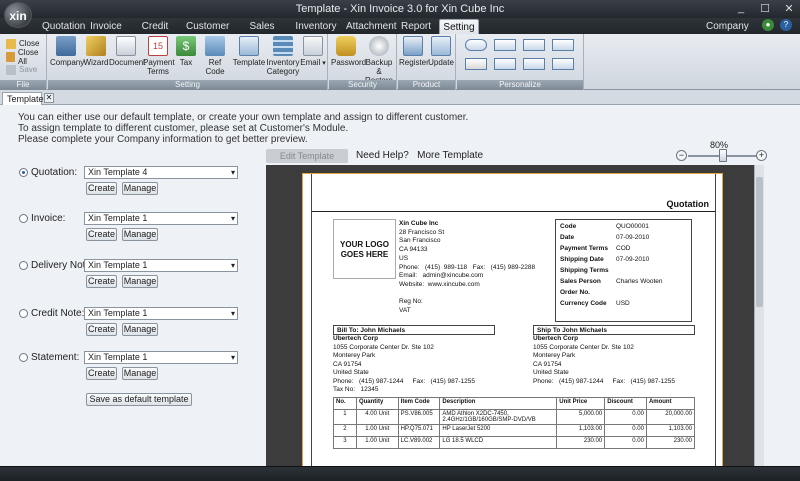  Describe the element at coordinates (371, 26) in the screenshot. I see `tab-attachment: Attachment` at that location.